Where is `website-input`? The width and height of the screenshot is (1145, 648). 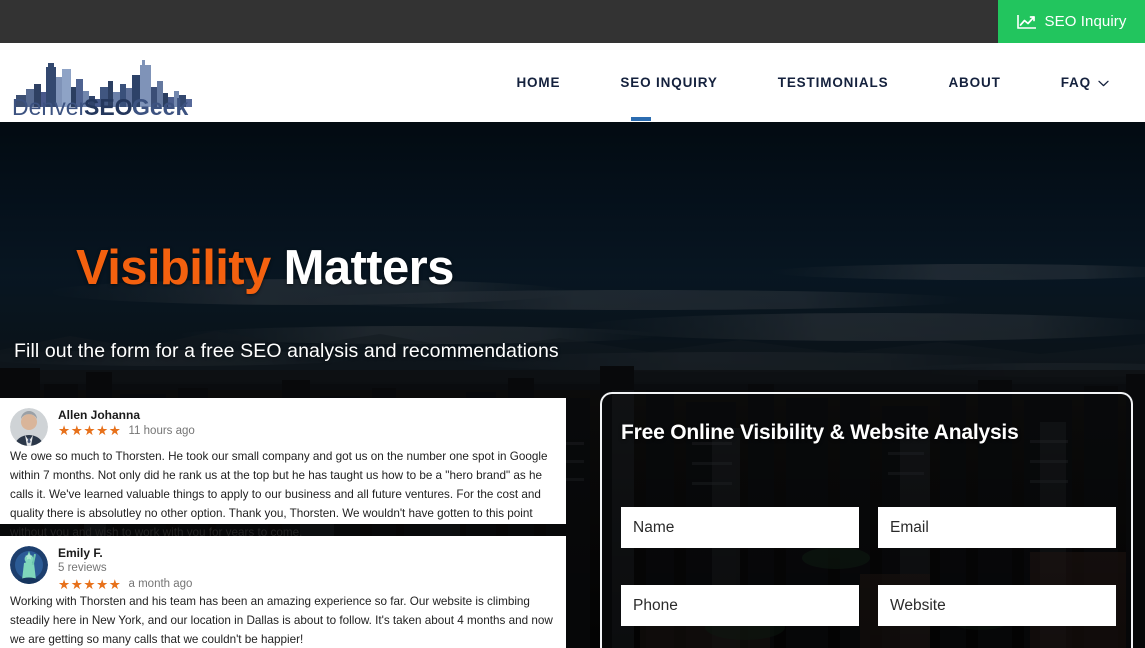 website-input is located at coordinates (997, 605).